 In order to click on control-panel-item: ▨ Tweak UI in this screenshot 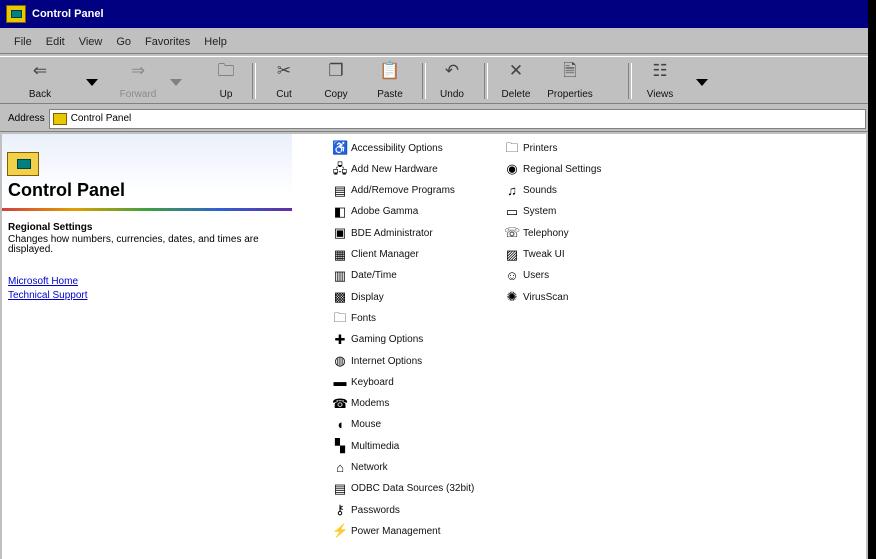, I will do `click(534, 255)`.